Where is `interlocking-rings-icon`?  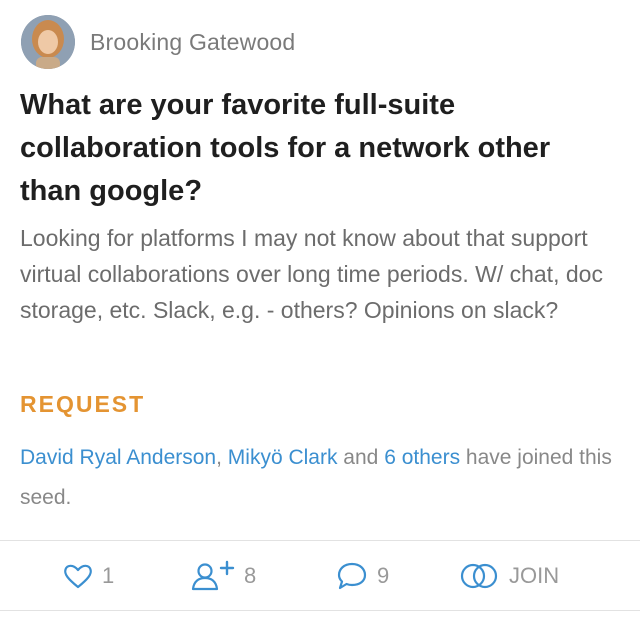 interlocking-rings-icon is located at coordinates (479, 576).